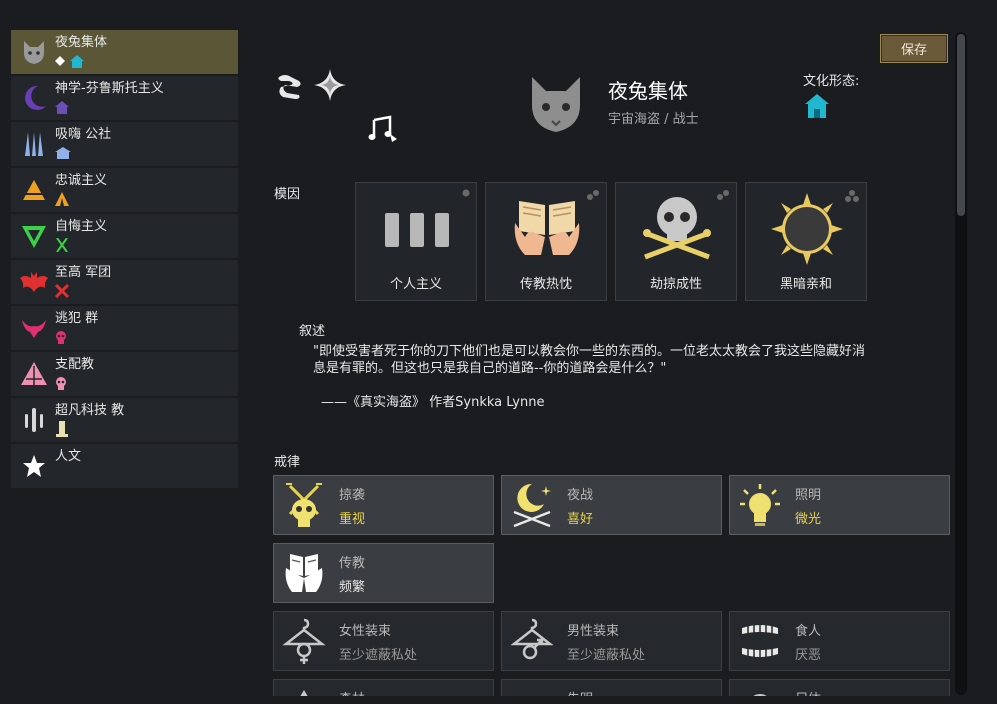 This screenshot has height=704, width=997. I want to click on star-icon, so click(34, 466).